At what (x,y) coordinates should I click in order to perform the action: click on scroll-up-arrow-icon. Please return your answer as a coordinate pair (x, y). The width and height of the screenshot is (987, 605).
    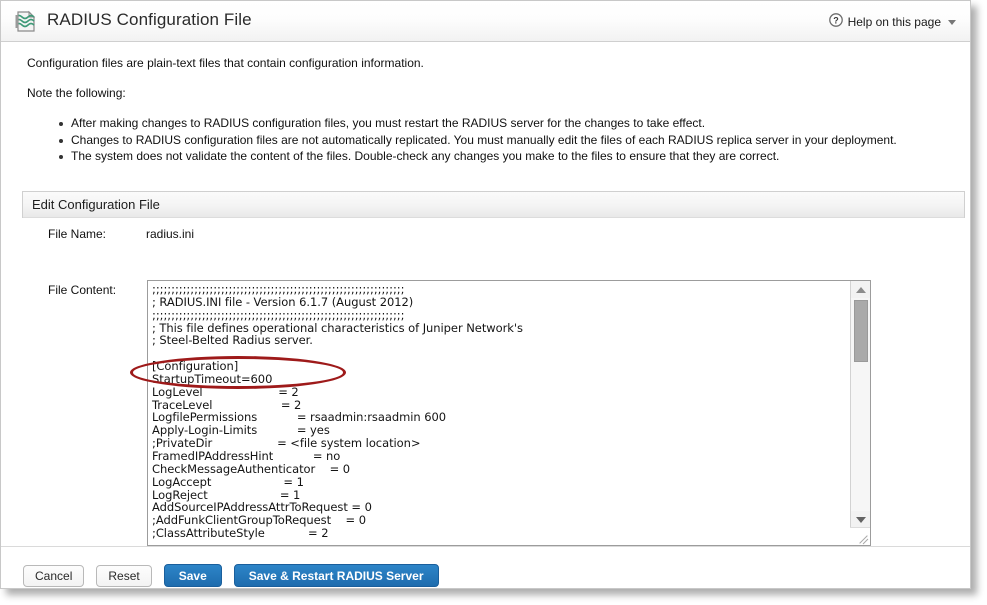
    Looking at the image, I should click on (860, 289).